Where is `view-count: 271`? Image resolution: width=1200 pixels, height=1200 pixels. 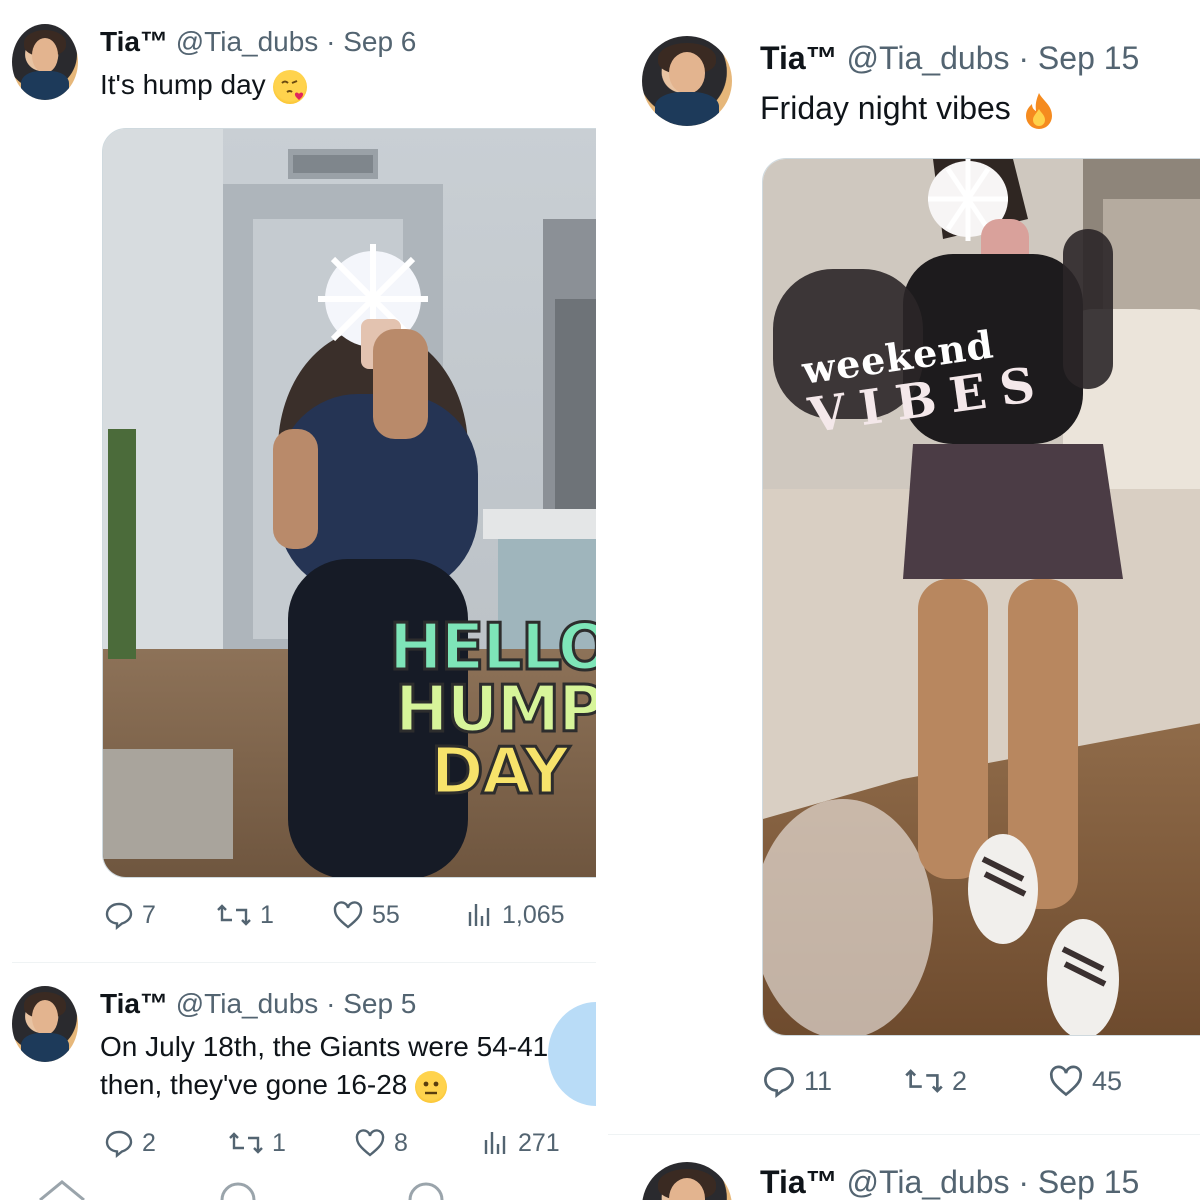 view-count: 271 is located at coordinates (539, 1142).